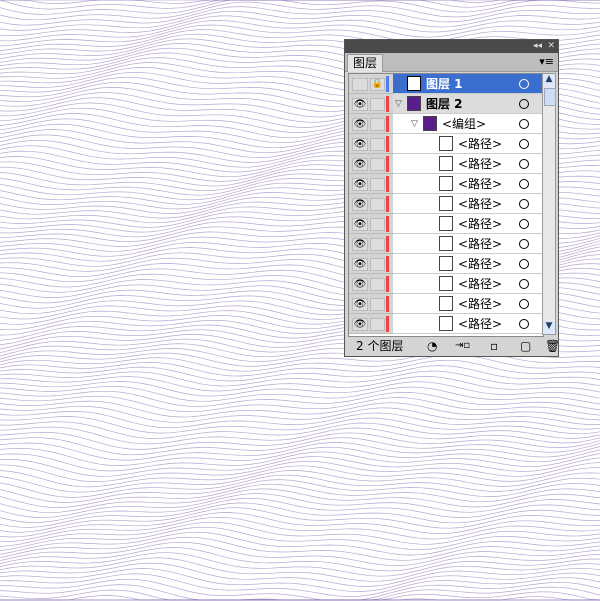  I want to click on layer-name: <编组>, so click(464, 124).